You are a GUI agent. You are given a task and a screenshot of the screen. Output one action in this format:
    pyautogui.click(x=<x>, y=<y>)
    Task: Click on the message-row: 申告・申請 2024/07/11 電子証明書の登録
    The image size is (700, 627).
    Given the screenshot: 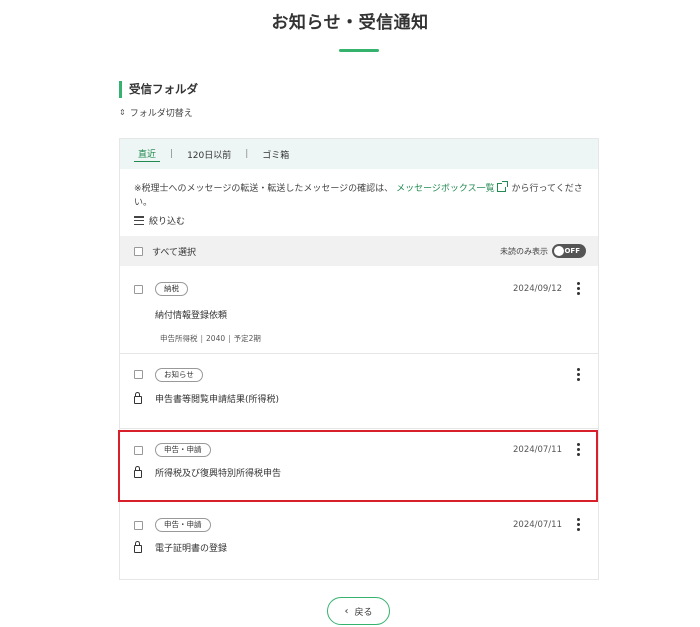 What is the action you would take?
    pyautogui.click(x=359, y=540)
    